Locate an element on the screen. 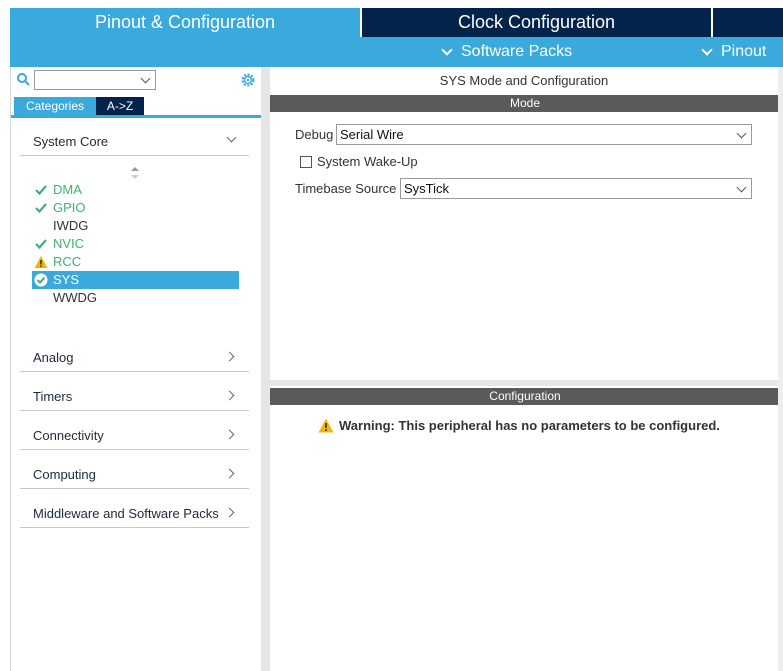 The image size is (783, 671). peripheral-label: WWDG is located at coordinates (75, 297).